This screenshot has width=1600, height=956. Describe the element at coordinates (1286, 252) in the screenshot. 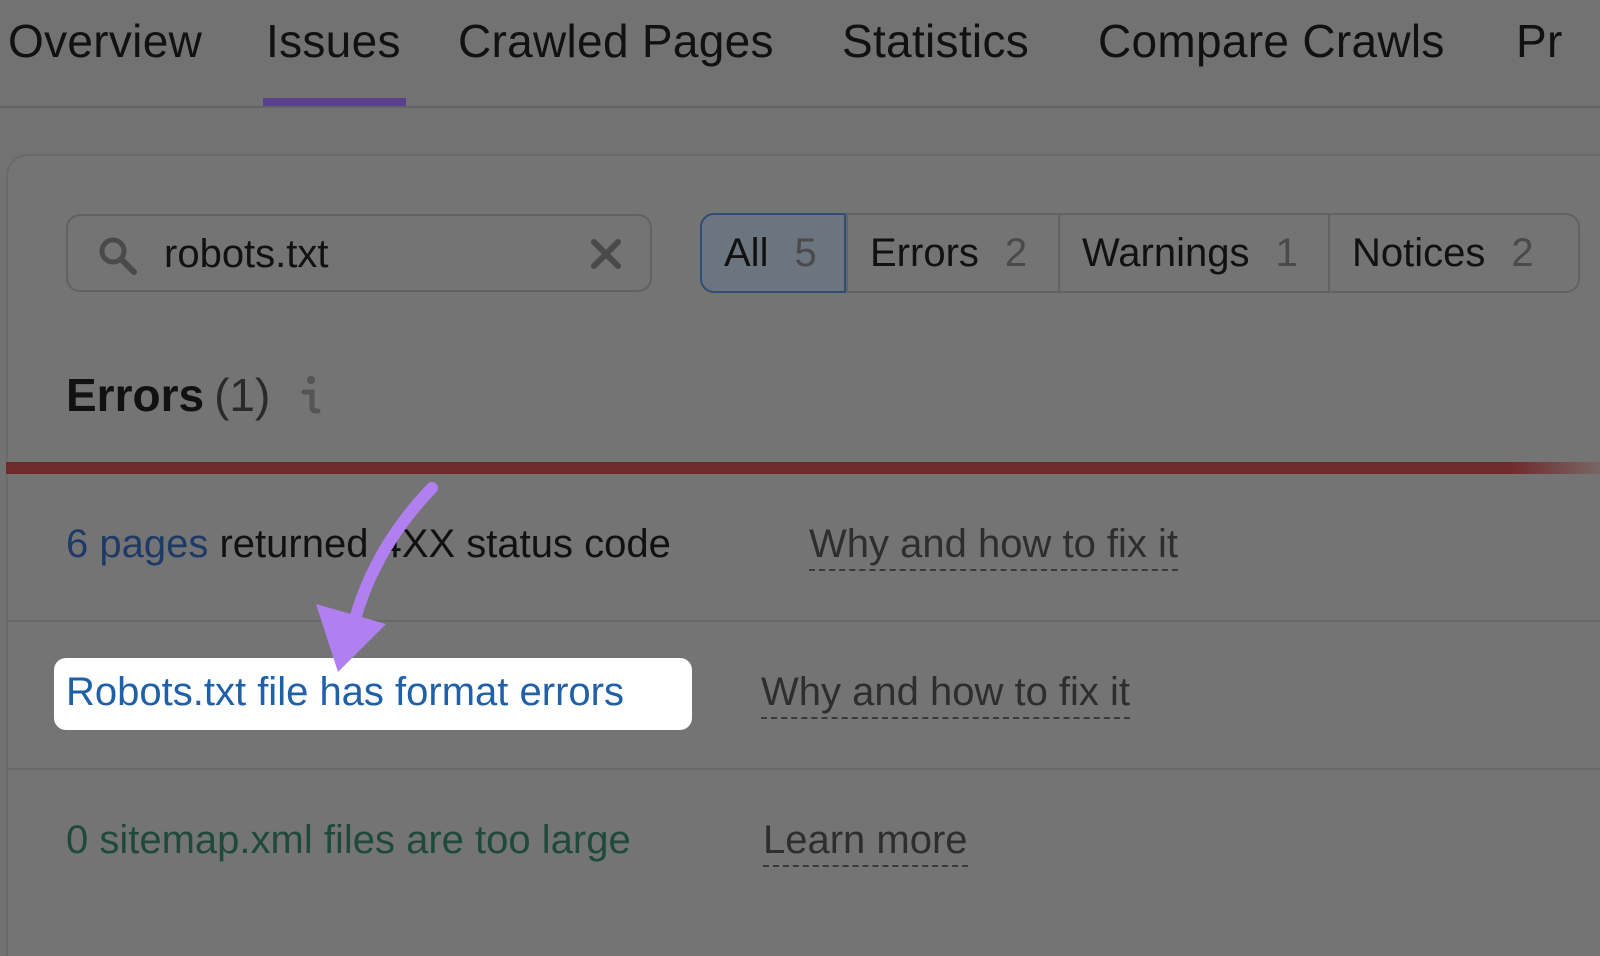

I see `filter-count: 1` at that location.